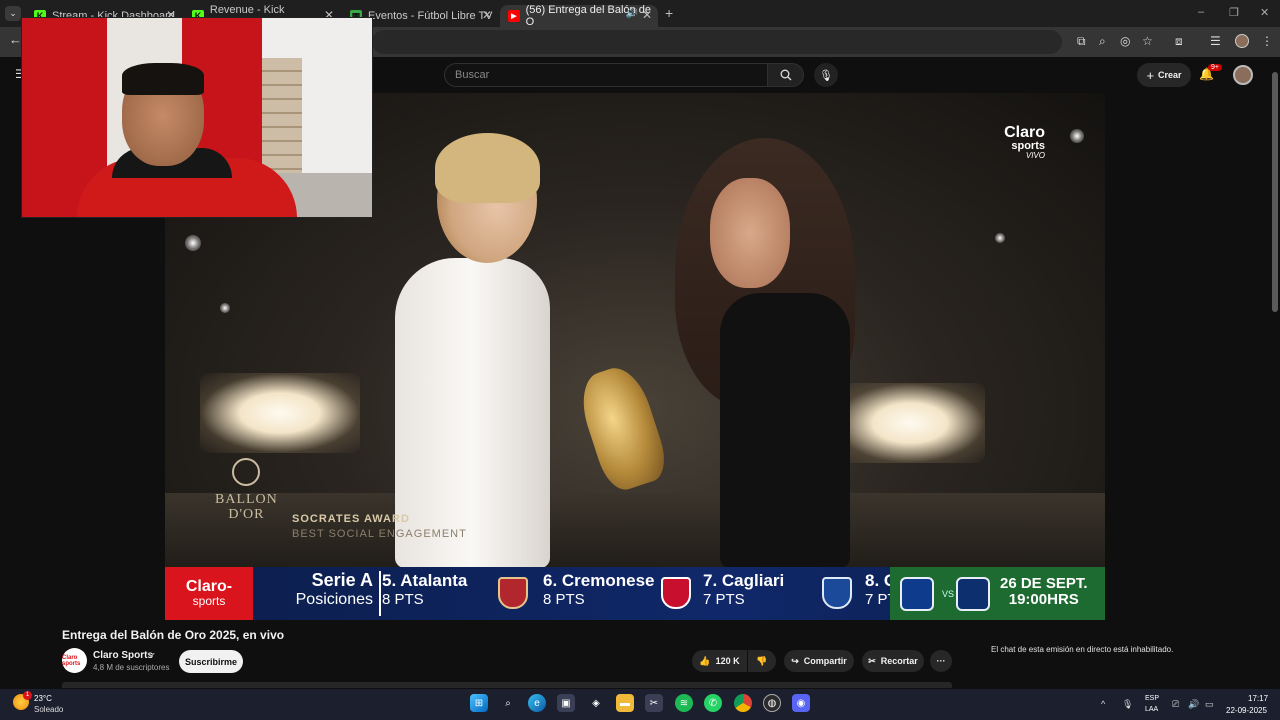 This screenshot has width=1280, height=720. I want to click on eye-off-icon: ◎, so click(1125, 41).